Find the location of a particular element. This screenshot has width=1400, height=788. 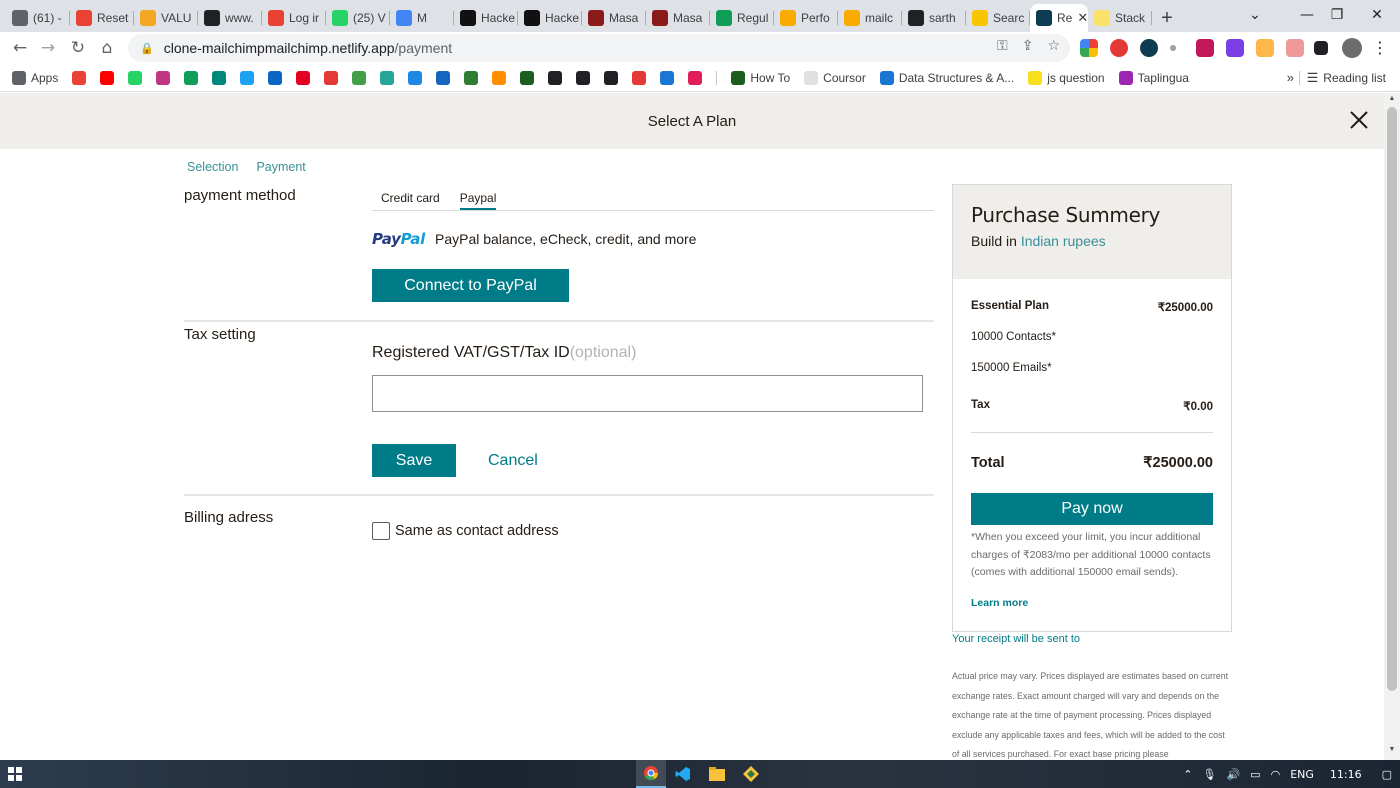

browser-tab: Log ir is located at coordinates (294, 18).